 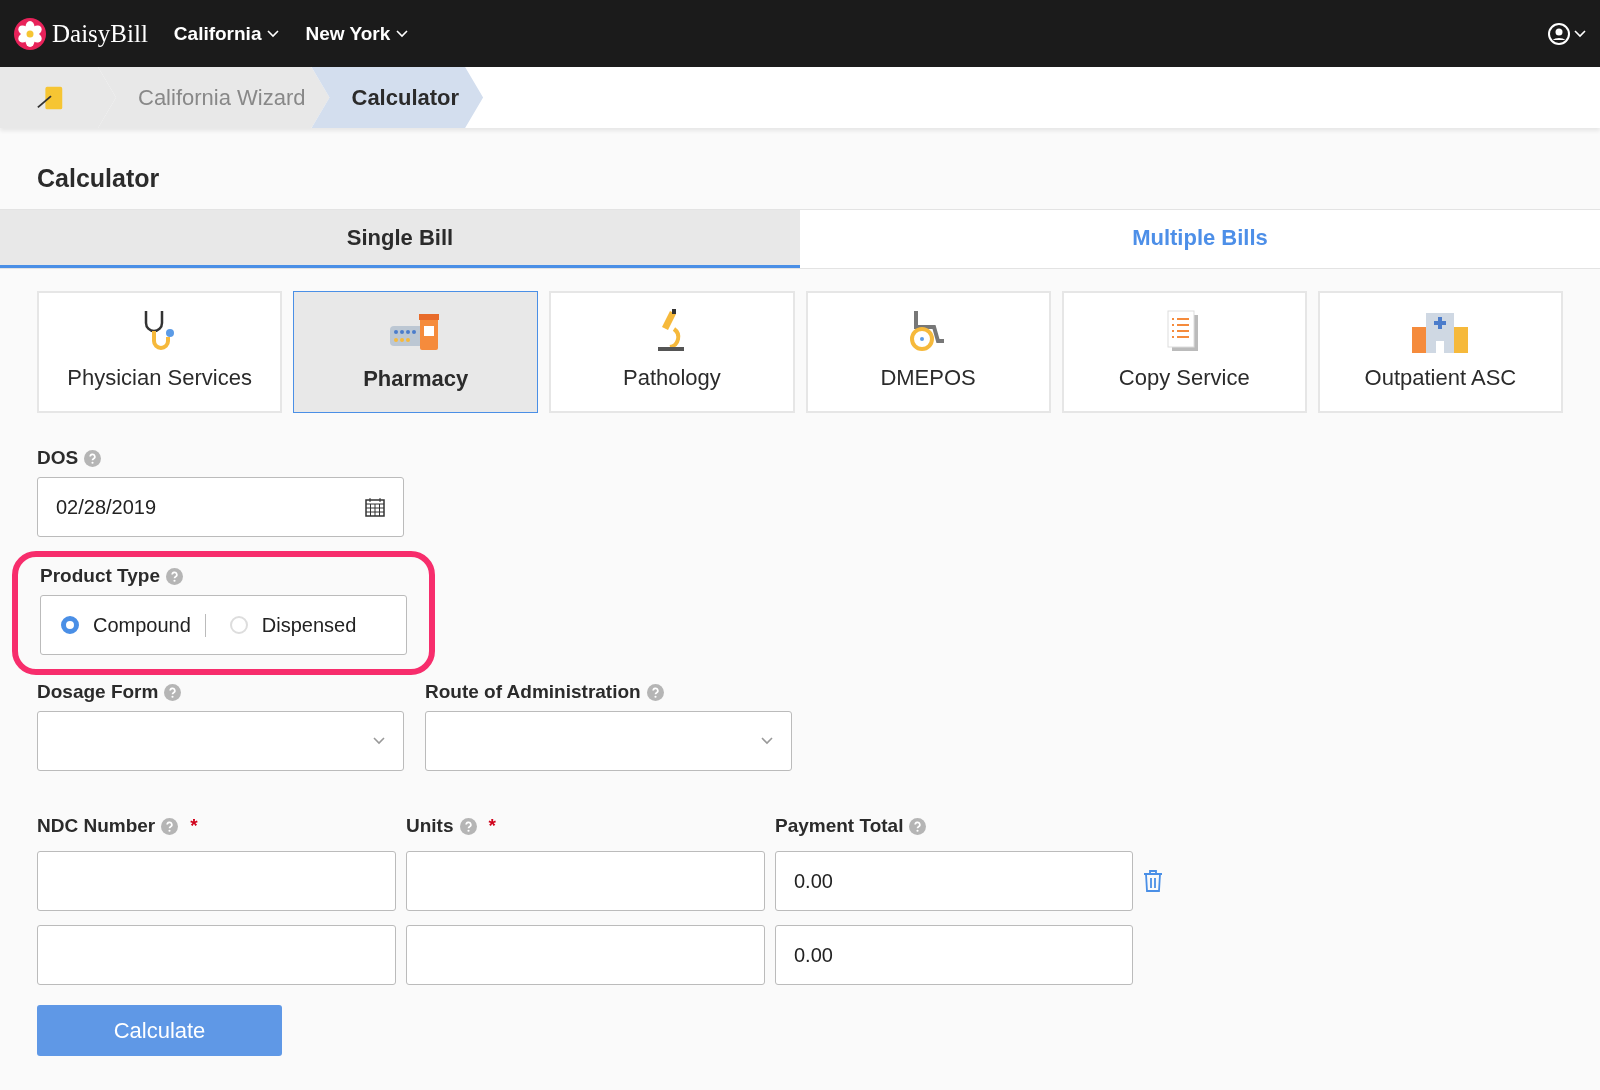 I want to click on column-label: NDC Number, so click(x=96, y=826).